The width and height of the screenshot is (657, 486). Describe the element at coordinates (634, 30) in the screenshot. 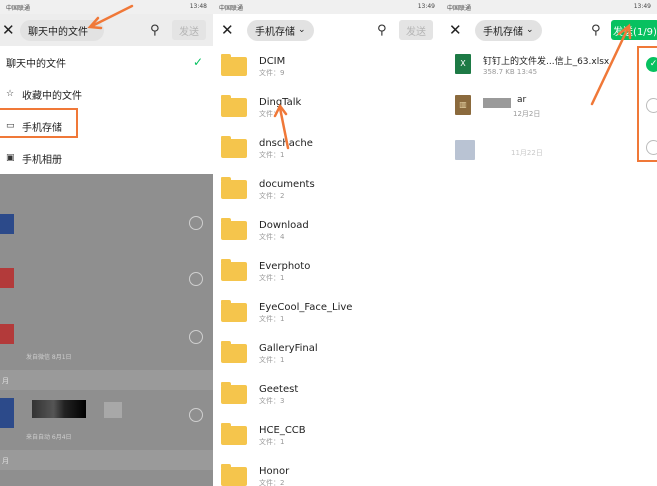

I see `send-button: 发送(1/9)` at that location.